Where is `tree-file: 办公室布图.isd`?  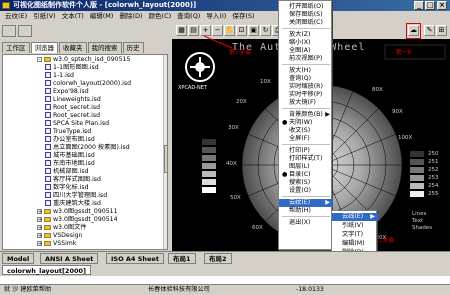
tree-file: 办公室布图.isd is located at coordinates (70, 140).